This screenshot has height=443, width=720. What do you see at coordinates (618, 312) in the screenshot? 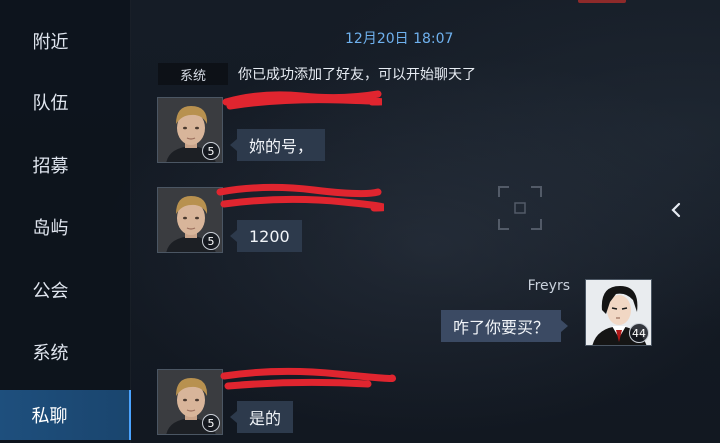
I see `my-avatar: 44` at bounding box center [618, 312].